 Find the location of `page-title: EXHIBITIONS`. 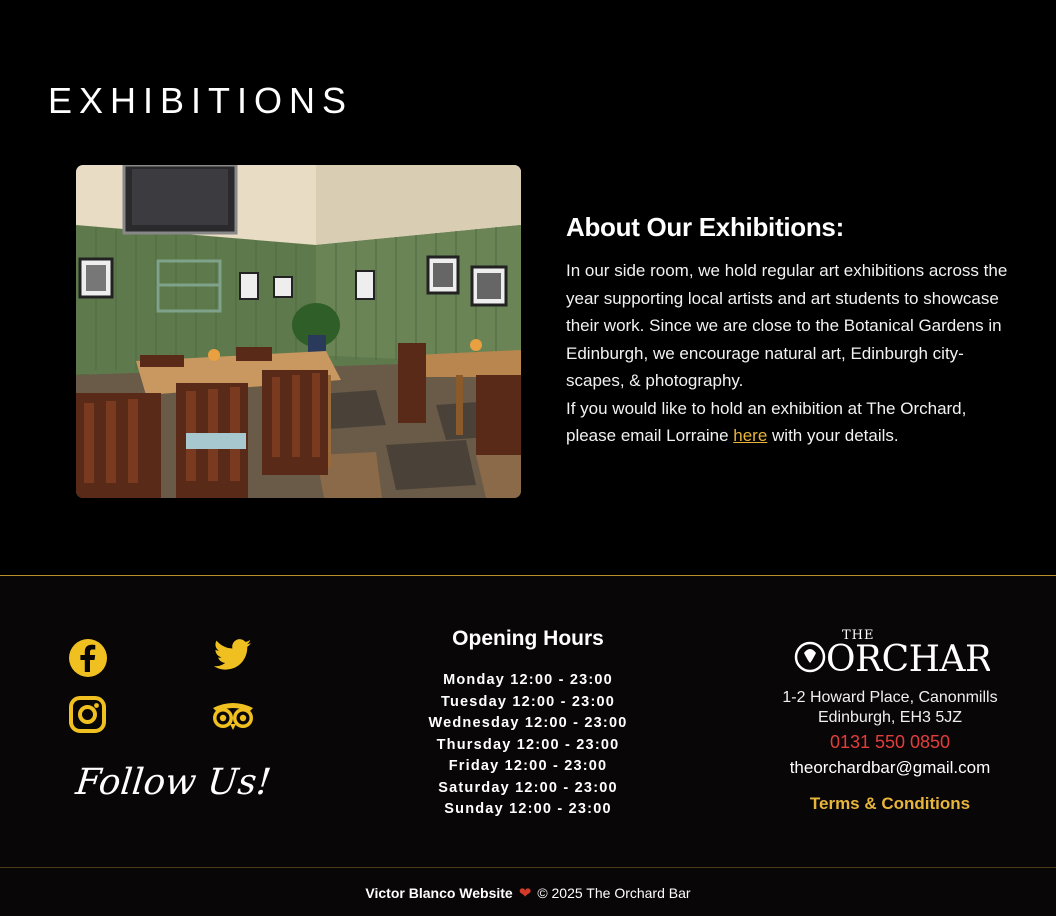

page-title: EXHIBITIONS is located at coordinates (201, 100).